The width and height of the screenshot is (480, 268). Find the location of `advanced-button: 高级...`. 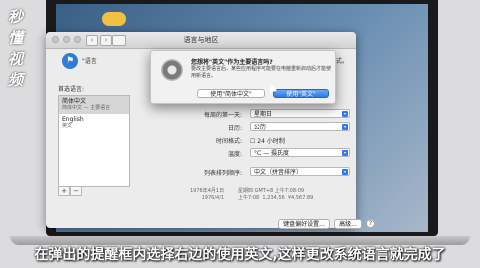

advanced-button: 高级... is located at coordinates (348, 224).